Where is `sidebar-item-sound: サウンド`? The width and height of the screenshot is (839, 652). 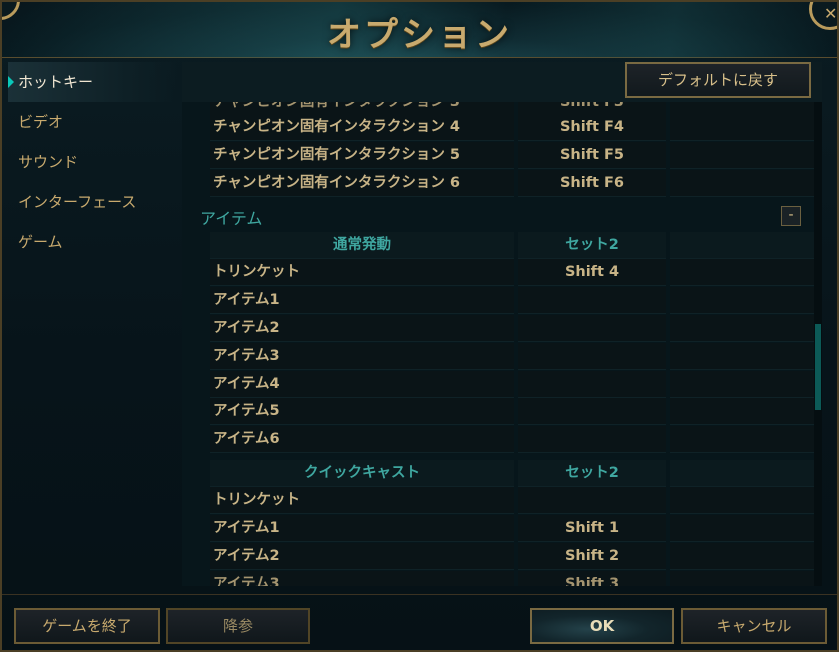 sidebar-item-sound: サウンド is located at coordinates (93, 162).